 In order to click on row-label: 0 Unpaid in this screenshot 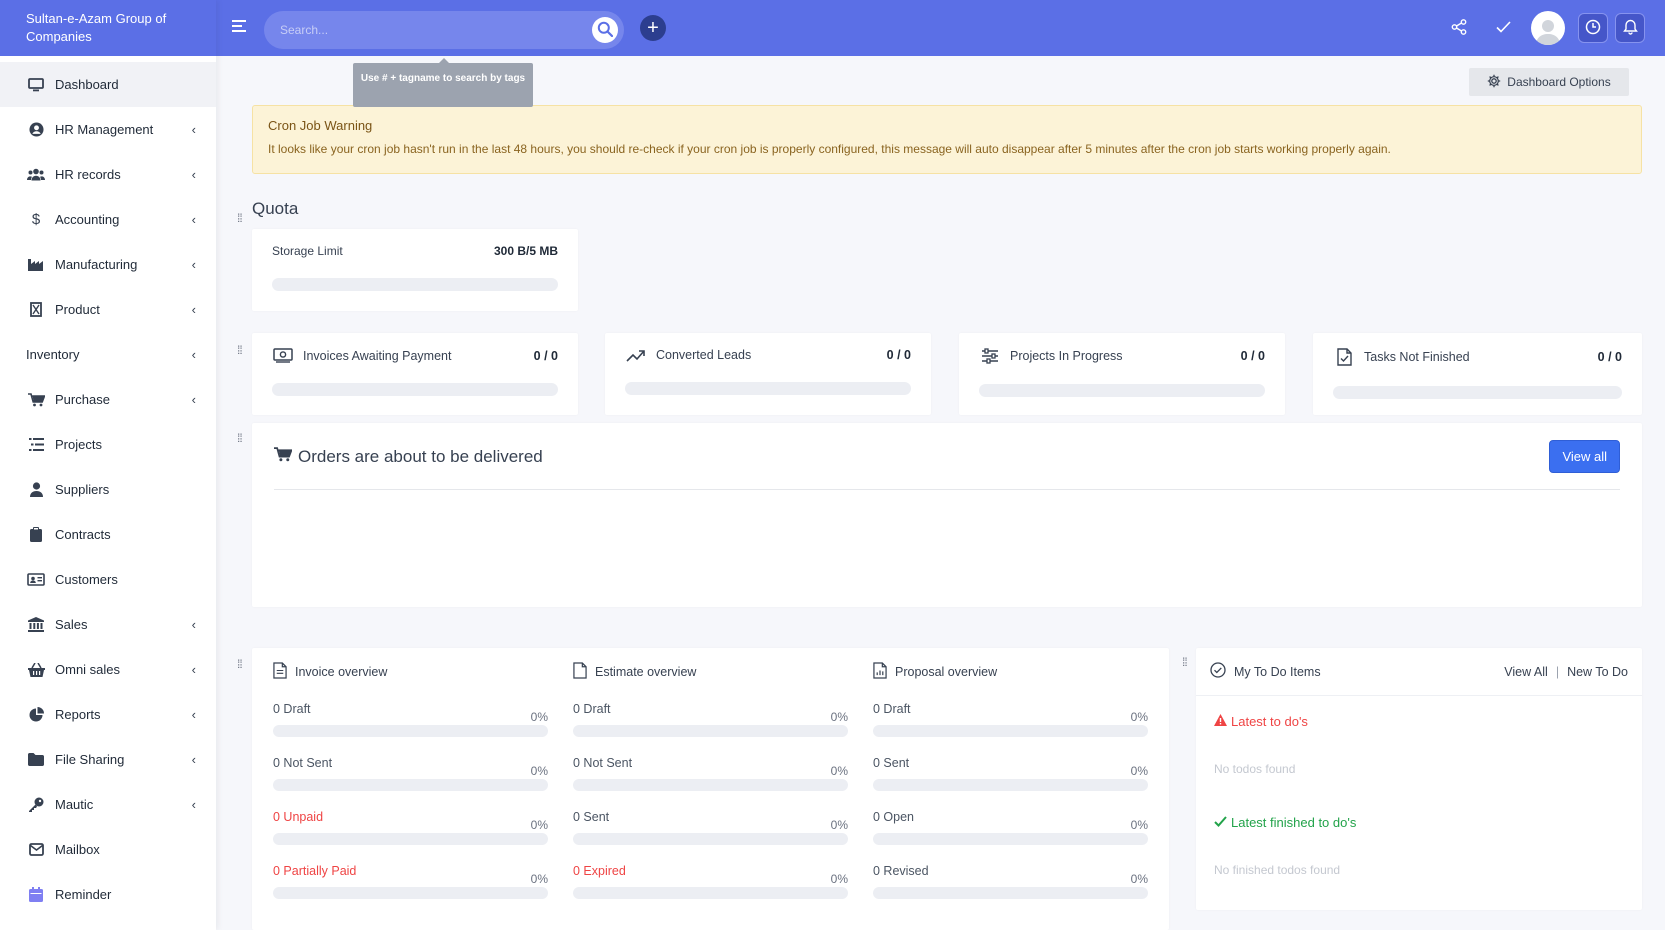, I will do `click(298, 817)`.